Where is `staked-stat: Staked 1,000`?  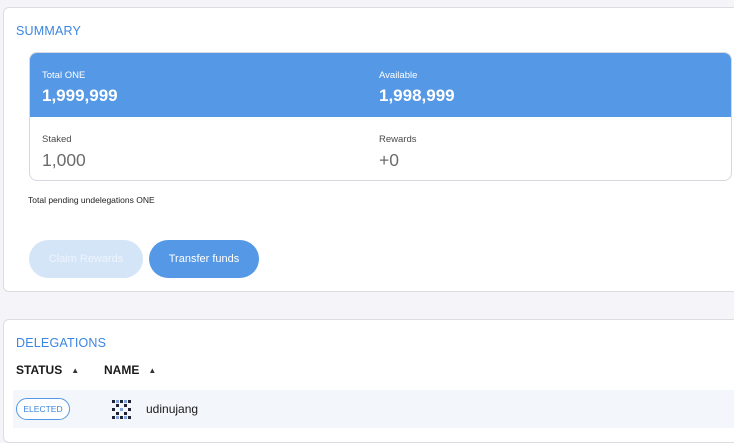
staked-stat: Staked 1,000 is located at coordinates (64, 152).